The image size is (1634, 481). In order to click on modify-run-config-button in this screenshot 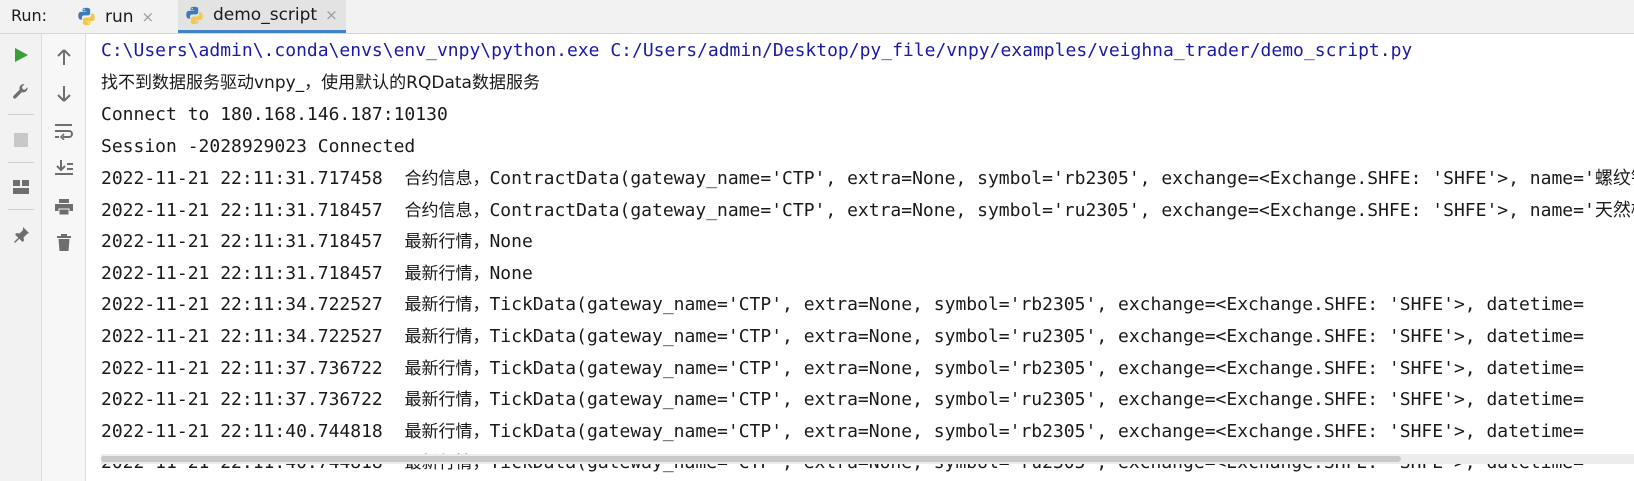, I will do `click(21, 92)`.